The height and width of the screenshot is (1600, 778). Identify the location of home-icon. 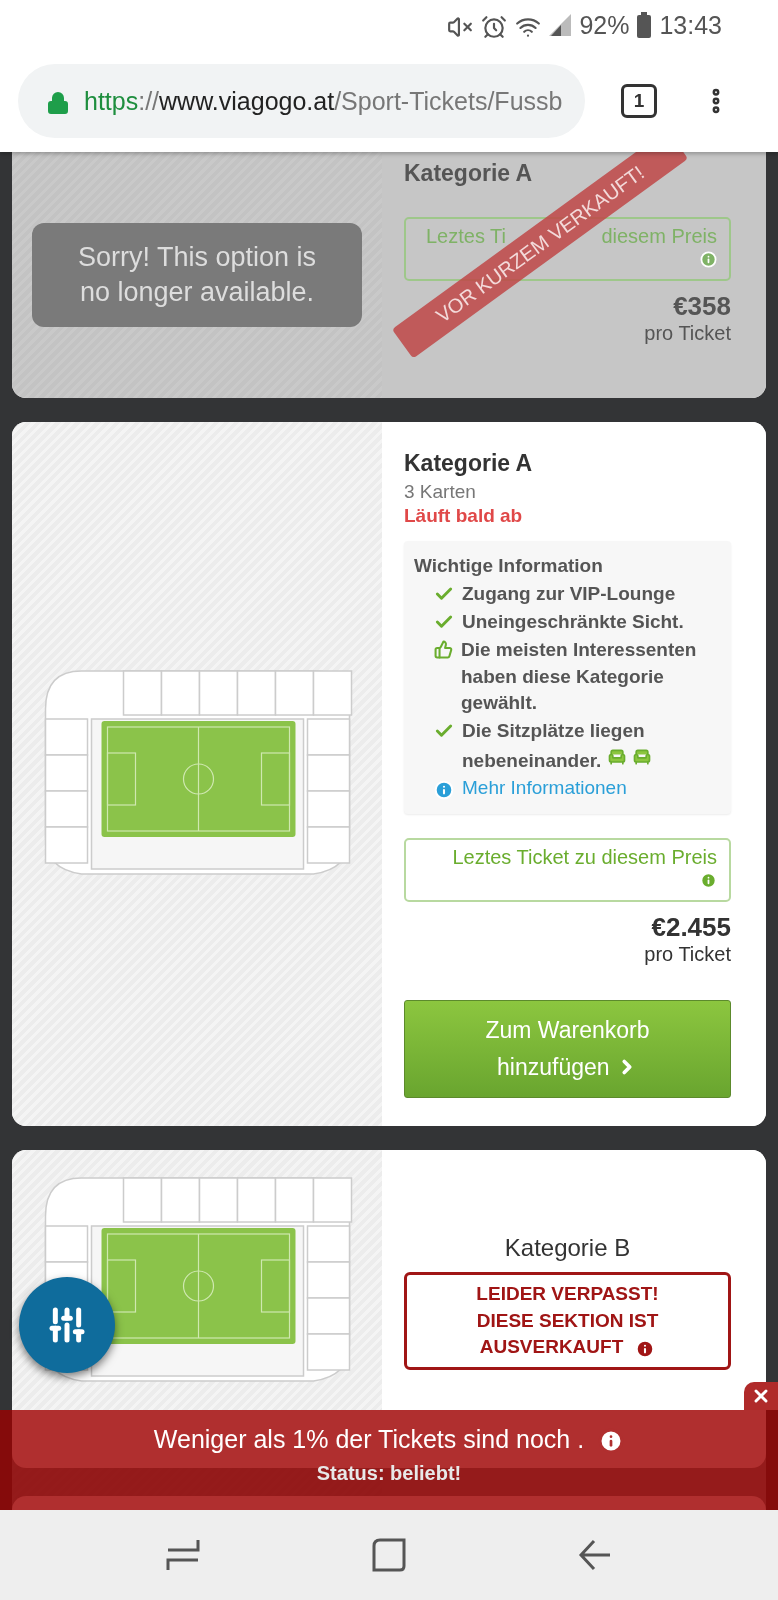
(389, 1555).